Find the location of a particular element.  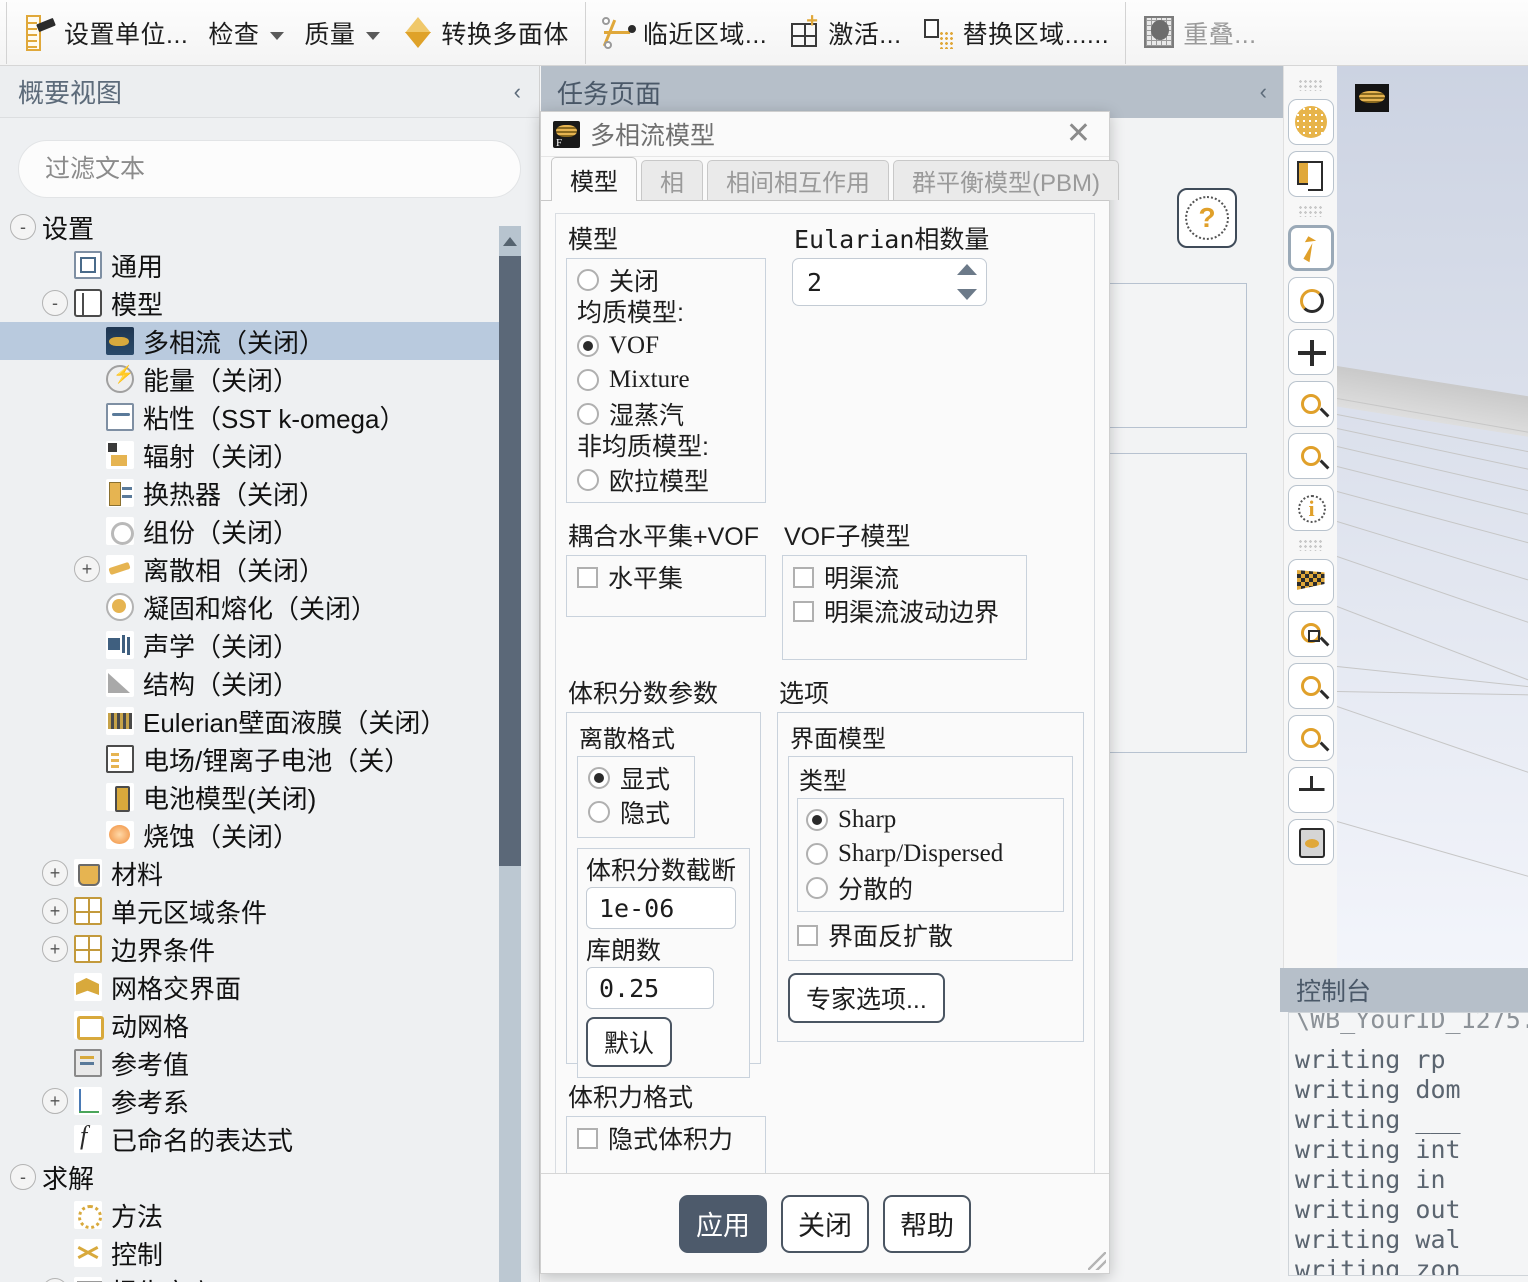

scrollbar-thumb is located at coordinates (510, 561).